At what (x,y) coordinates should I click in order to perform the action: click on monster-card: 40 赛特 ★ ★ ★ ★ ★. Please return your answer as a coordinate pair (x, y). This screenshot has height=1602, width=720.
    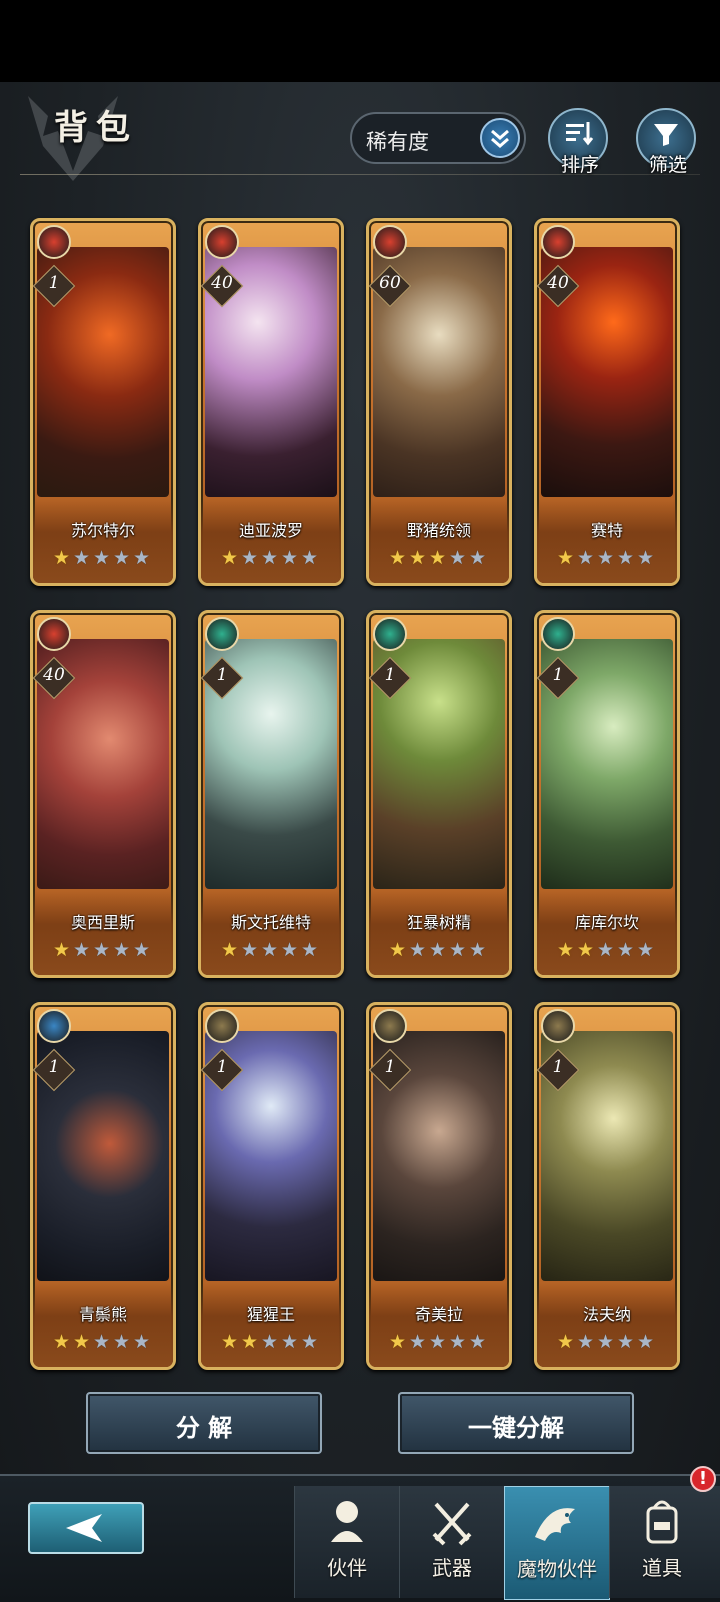
    Looking at the image, I should click on (607, 402).